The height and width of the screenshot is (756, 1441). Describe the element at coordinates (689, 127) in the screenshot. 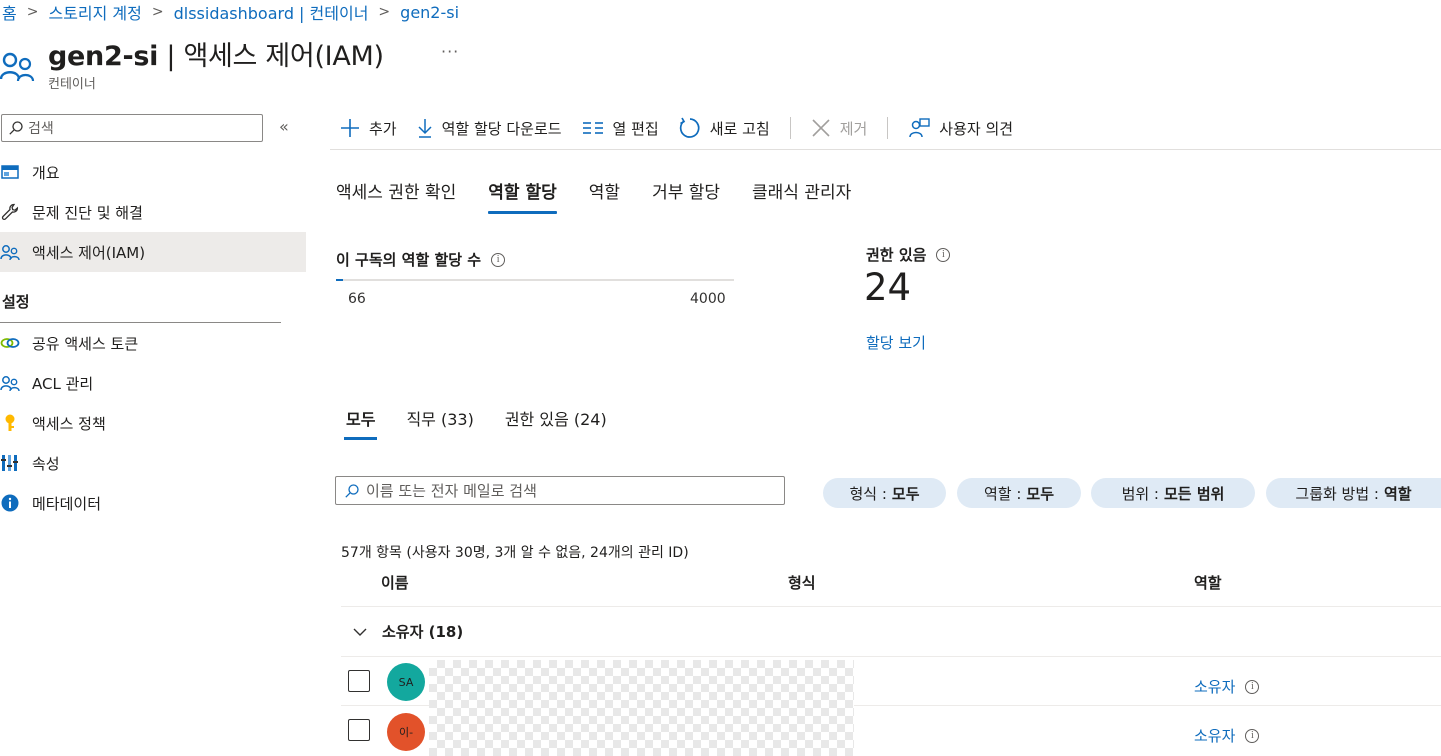

I see `refresh-icon` at that location.